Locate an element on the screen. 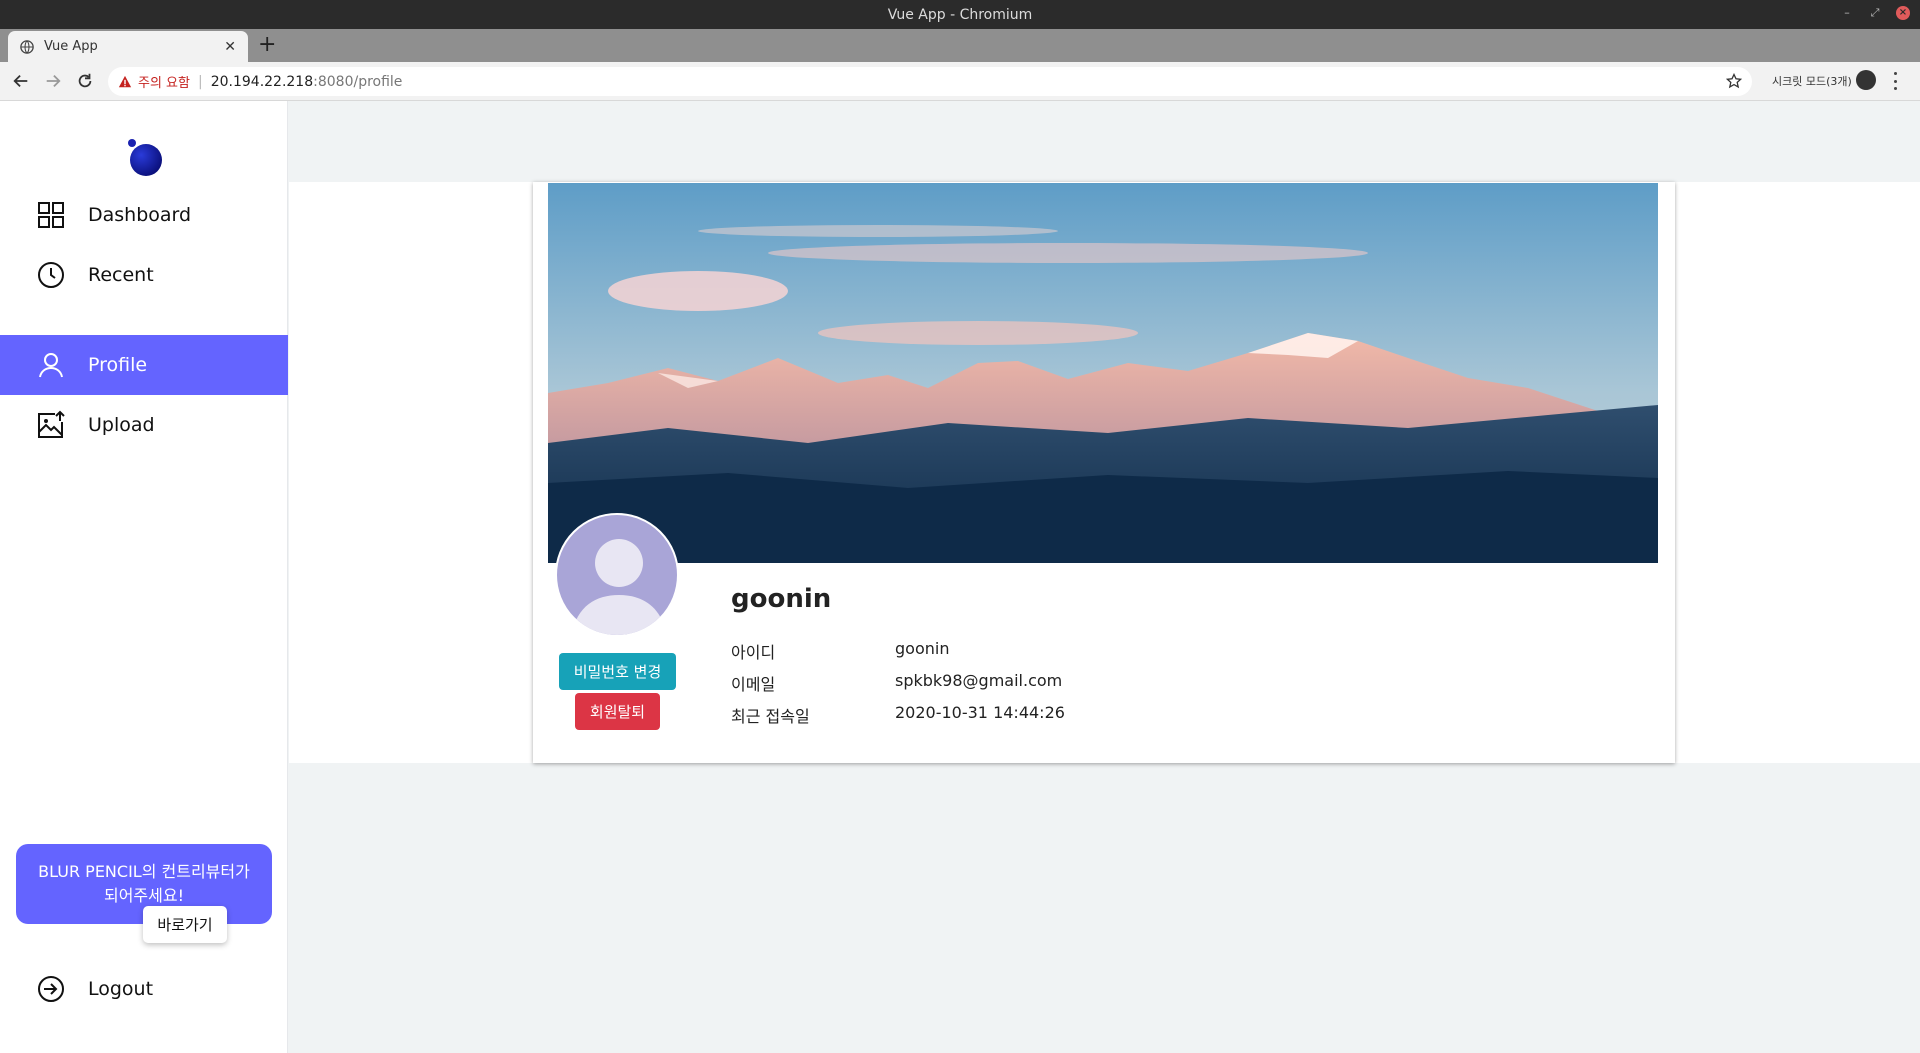 The width and height of the screenshot is (1920, 1053). warning-icon is located at coordinates (125, 81).